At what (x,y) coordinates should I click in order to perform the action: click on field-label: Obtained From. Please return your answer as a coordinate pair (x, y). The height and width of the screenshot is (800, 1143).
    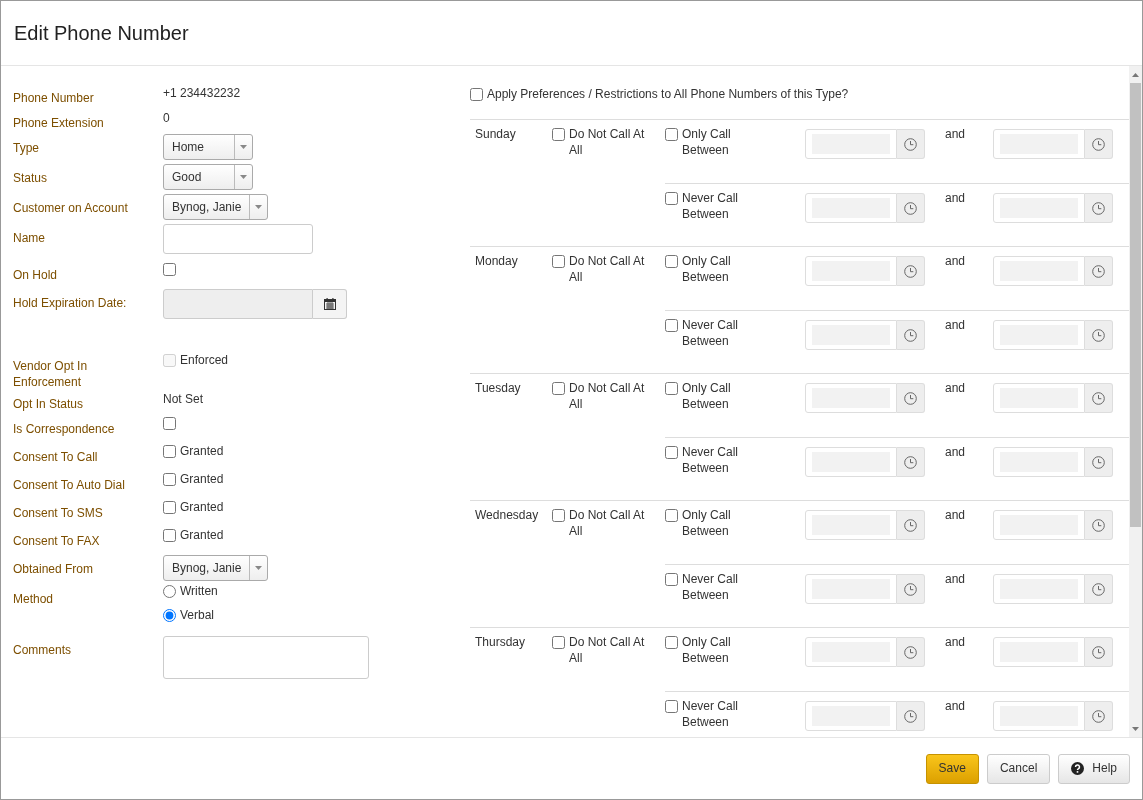
    Looking at the image, I should click on (54, 570).